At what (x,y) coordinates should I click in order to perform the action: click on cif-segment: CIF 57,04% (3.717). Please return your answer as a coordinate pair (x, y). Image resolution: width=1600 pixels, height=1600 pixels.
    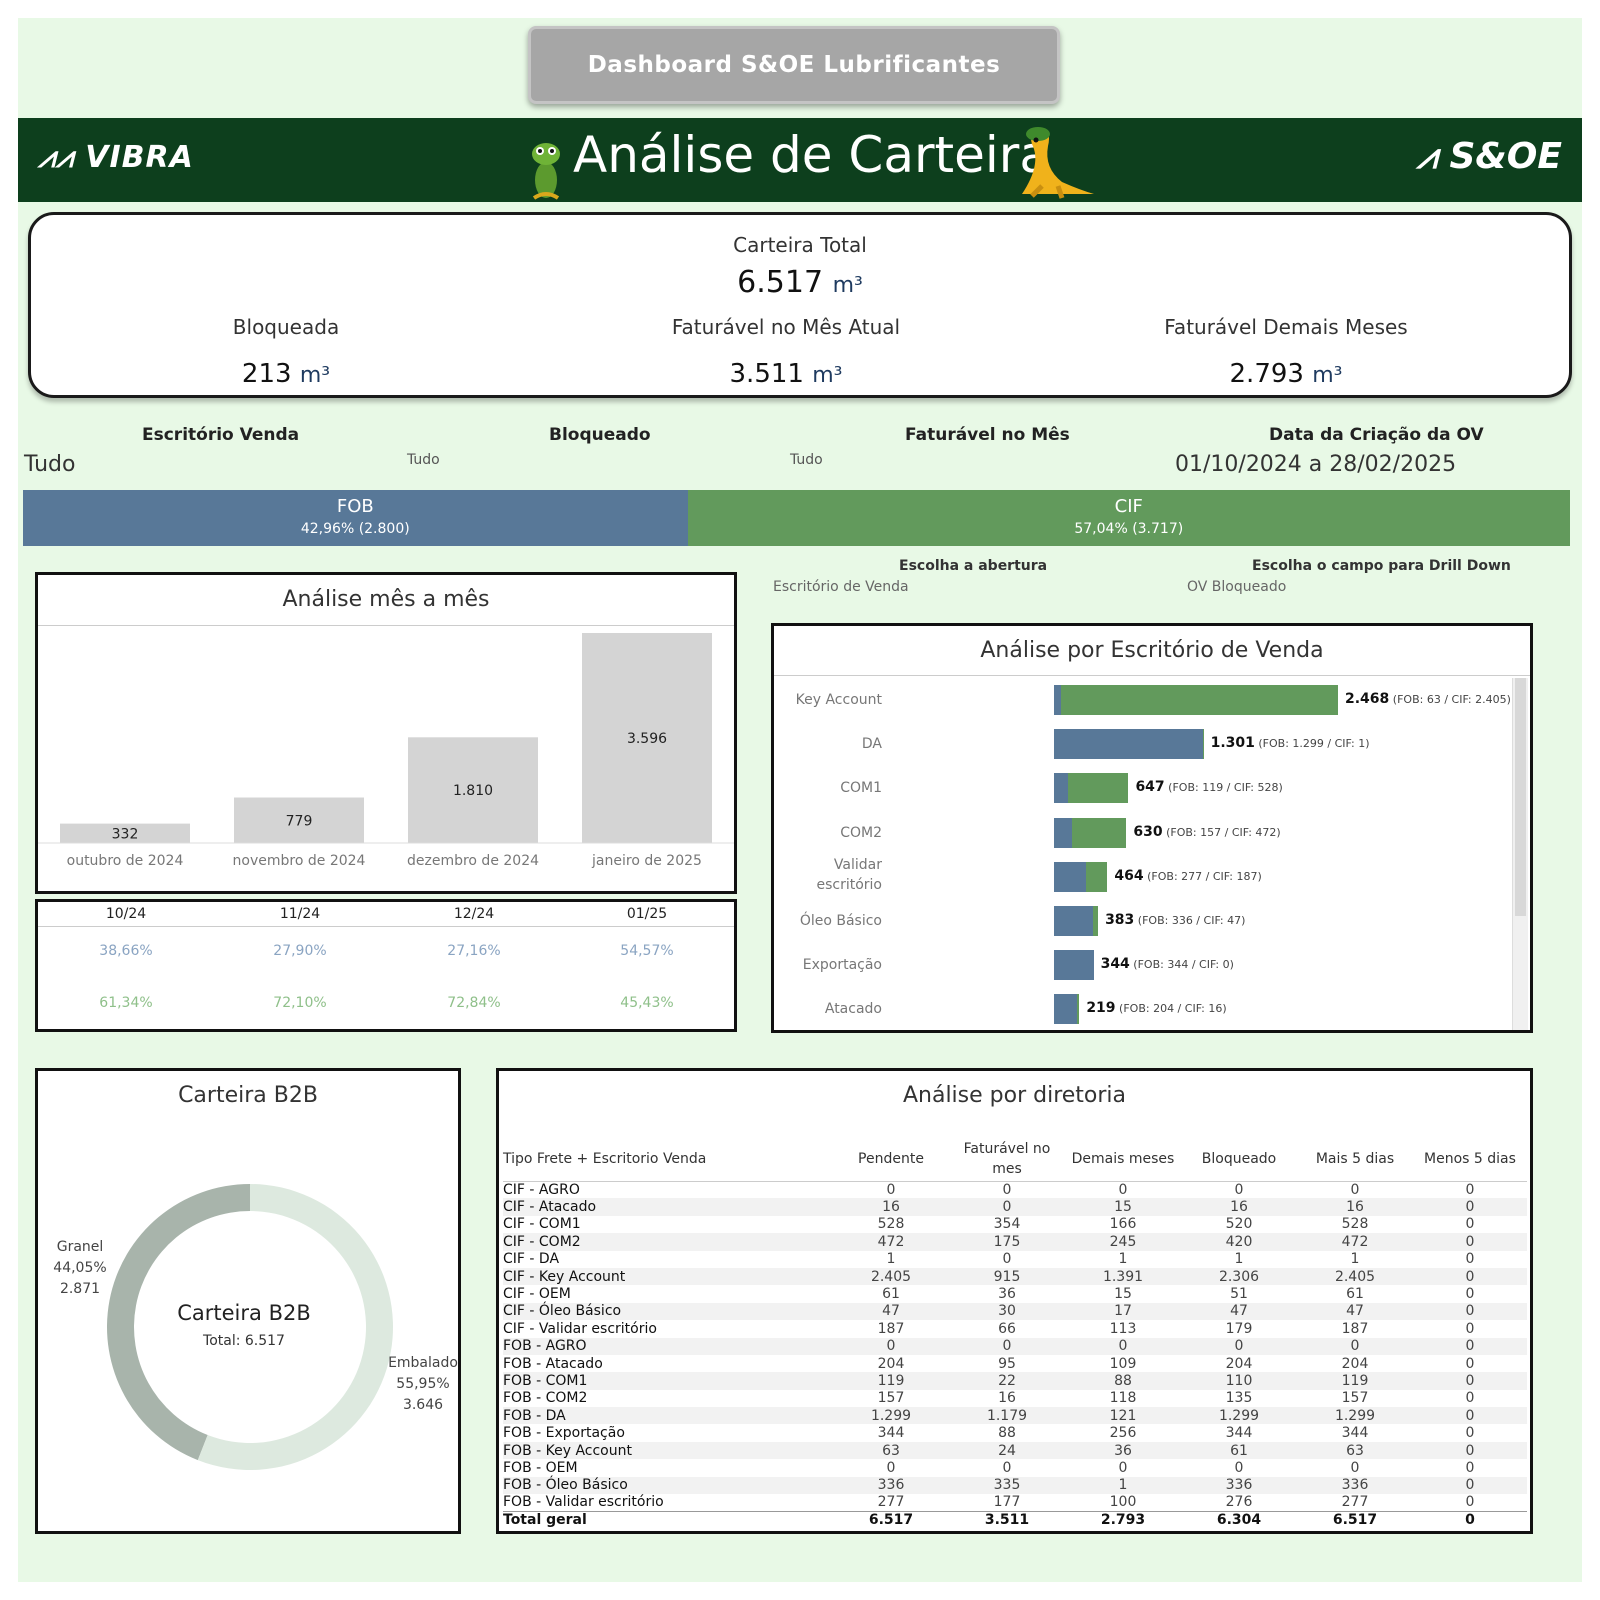
    Looking at the image, I should click on (1128, 518).